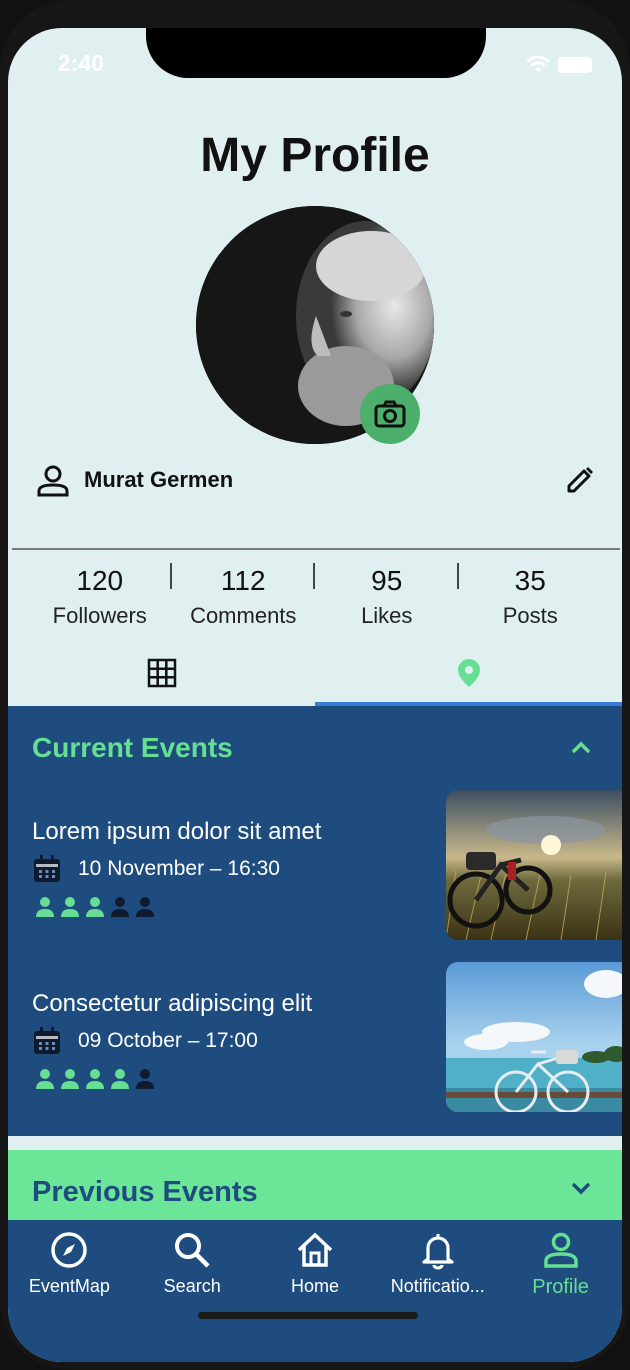 The width and height of the screenshot is (630, 1370). What do you see at coordinates (315, 1249) in the screenshot?
I see `home-icon` at bounding box center [315, 1249].